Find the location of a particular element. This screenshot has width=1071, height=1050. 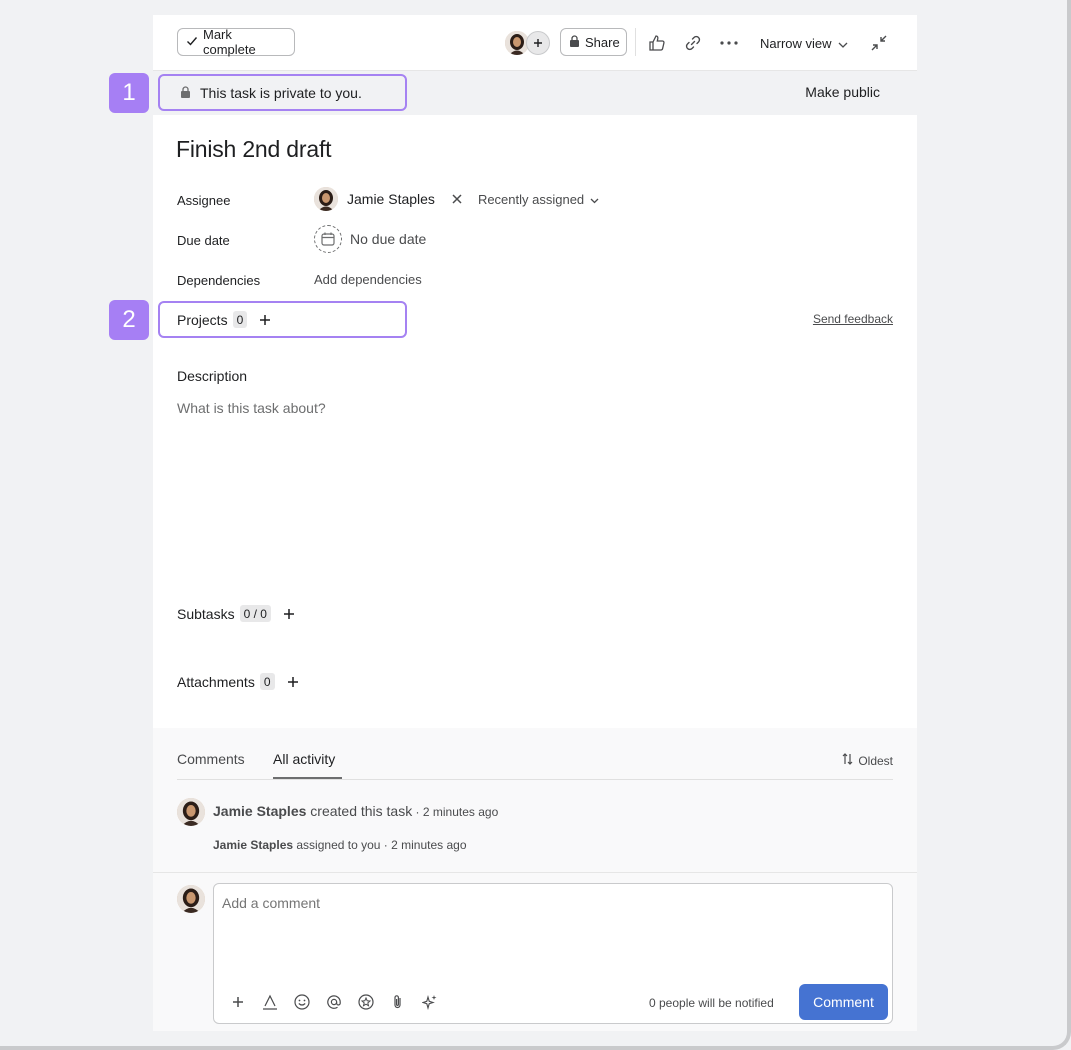

paperclip-icon is located at coordinates (398, 1002).